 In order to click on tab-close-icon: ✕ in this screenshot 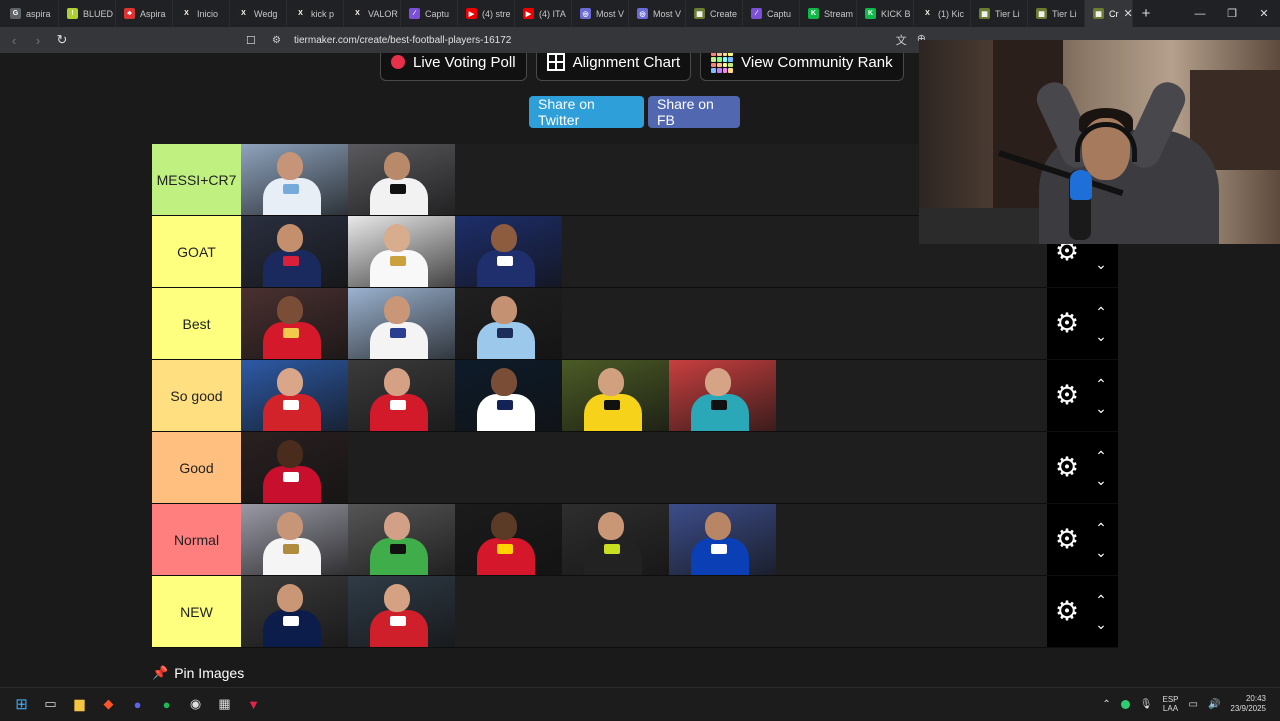, I will do `click(1128, 14)`.